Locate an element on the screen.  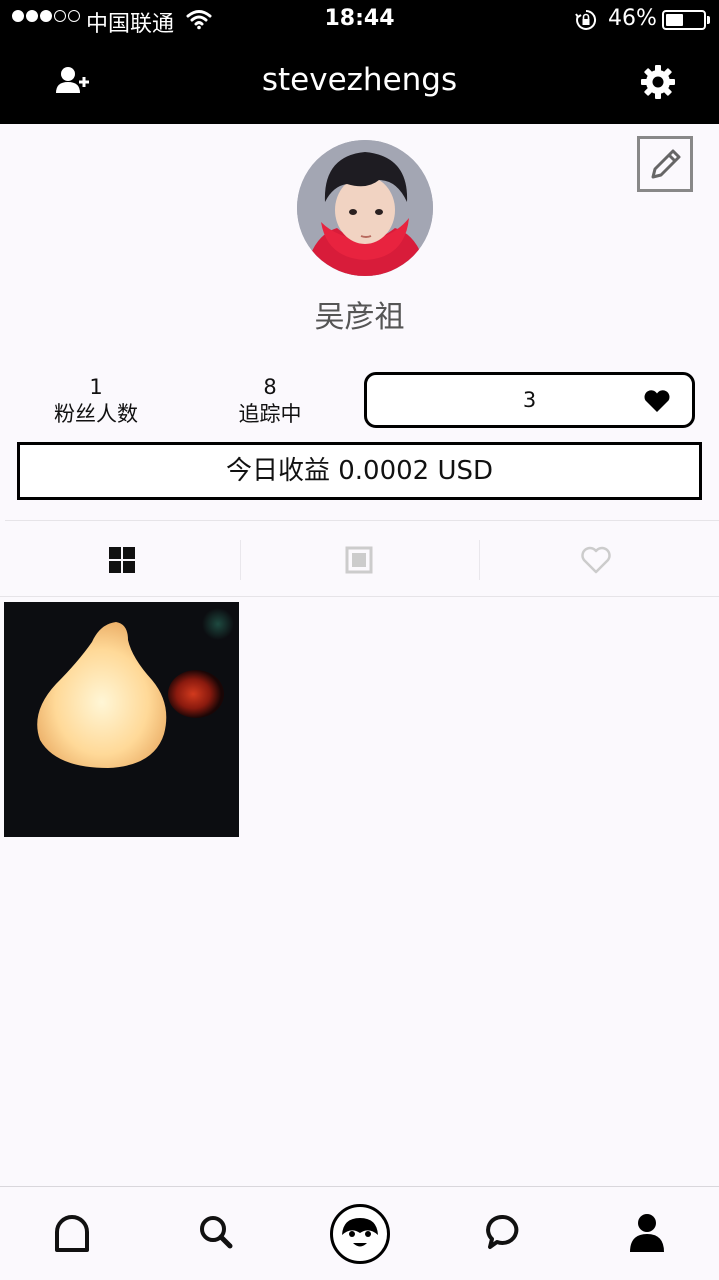
grid-icon is located at coordinates (122, 560).